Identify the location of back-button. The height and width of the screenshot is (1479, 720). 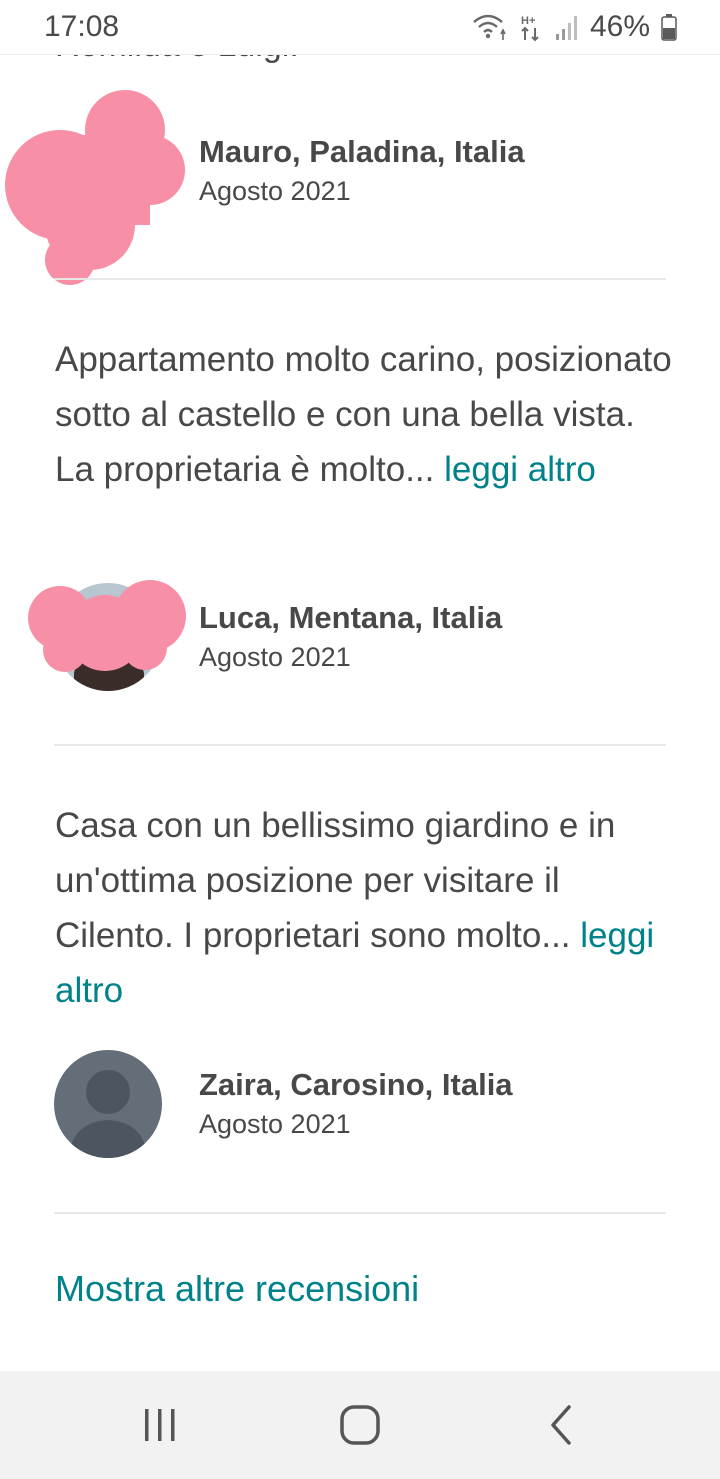
(562, 1425).